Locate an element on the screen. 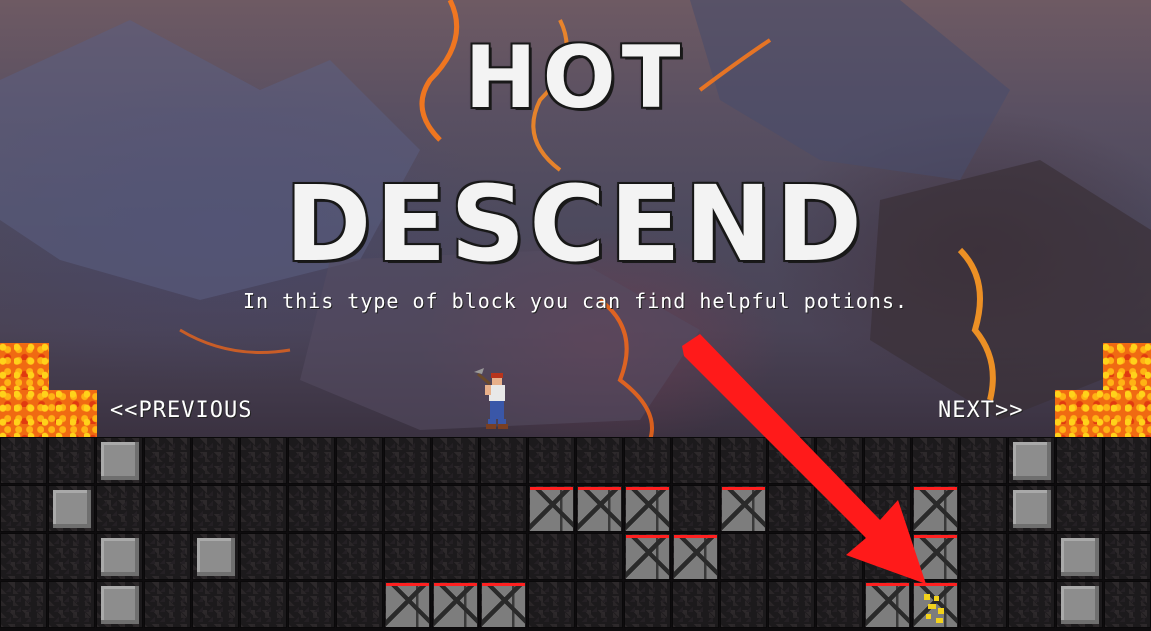  game-title-descend: DESCEND is located at coordinates (575, 224).